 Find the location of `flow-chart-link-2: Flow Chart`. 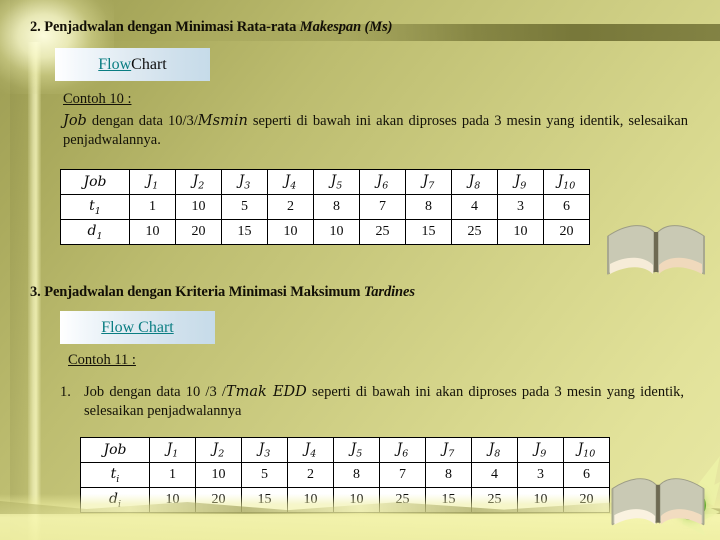

flow-chart-link-2: Flow Chart is located at coordinates (137, 328).